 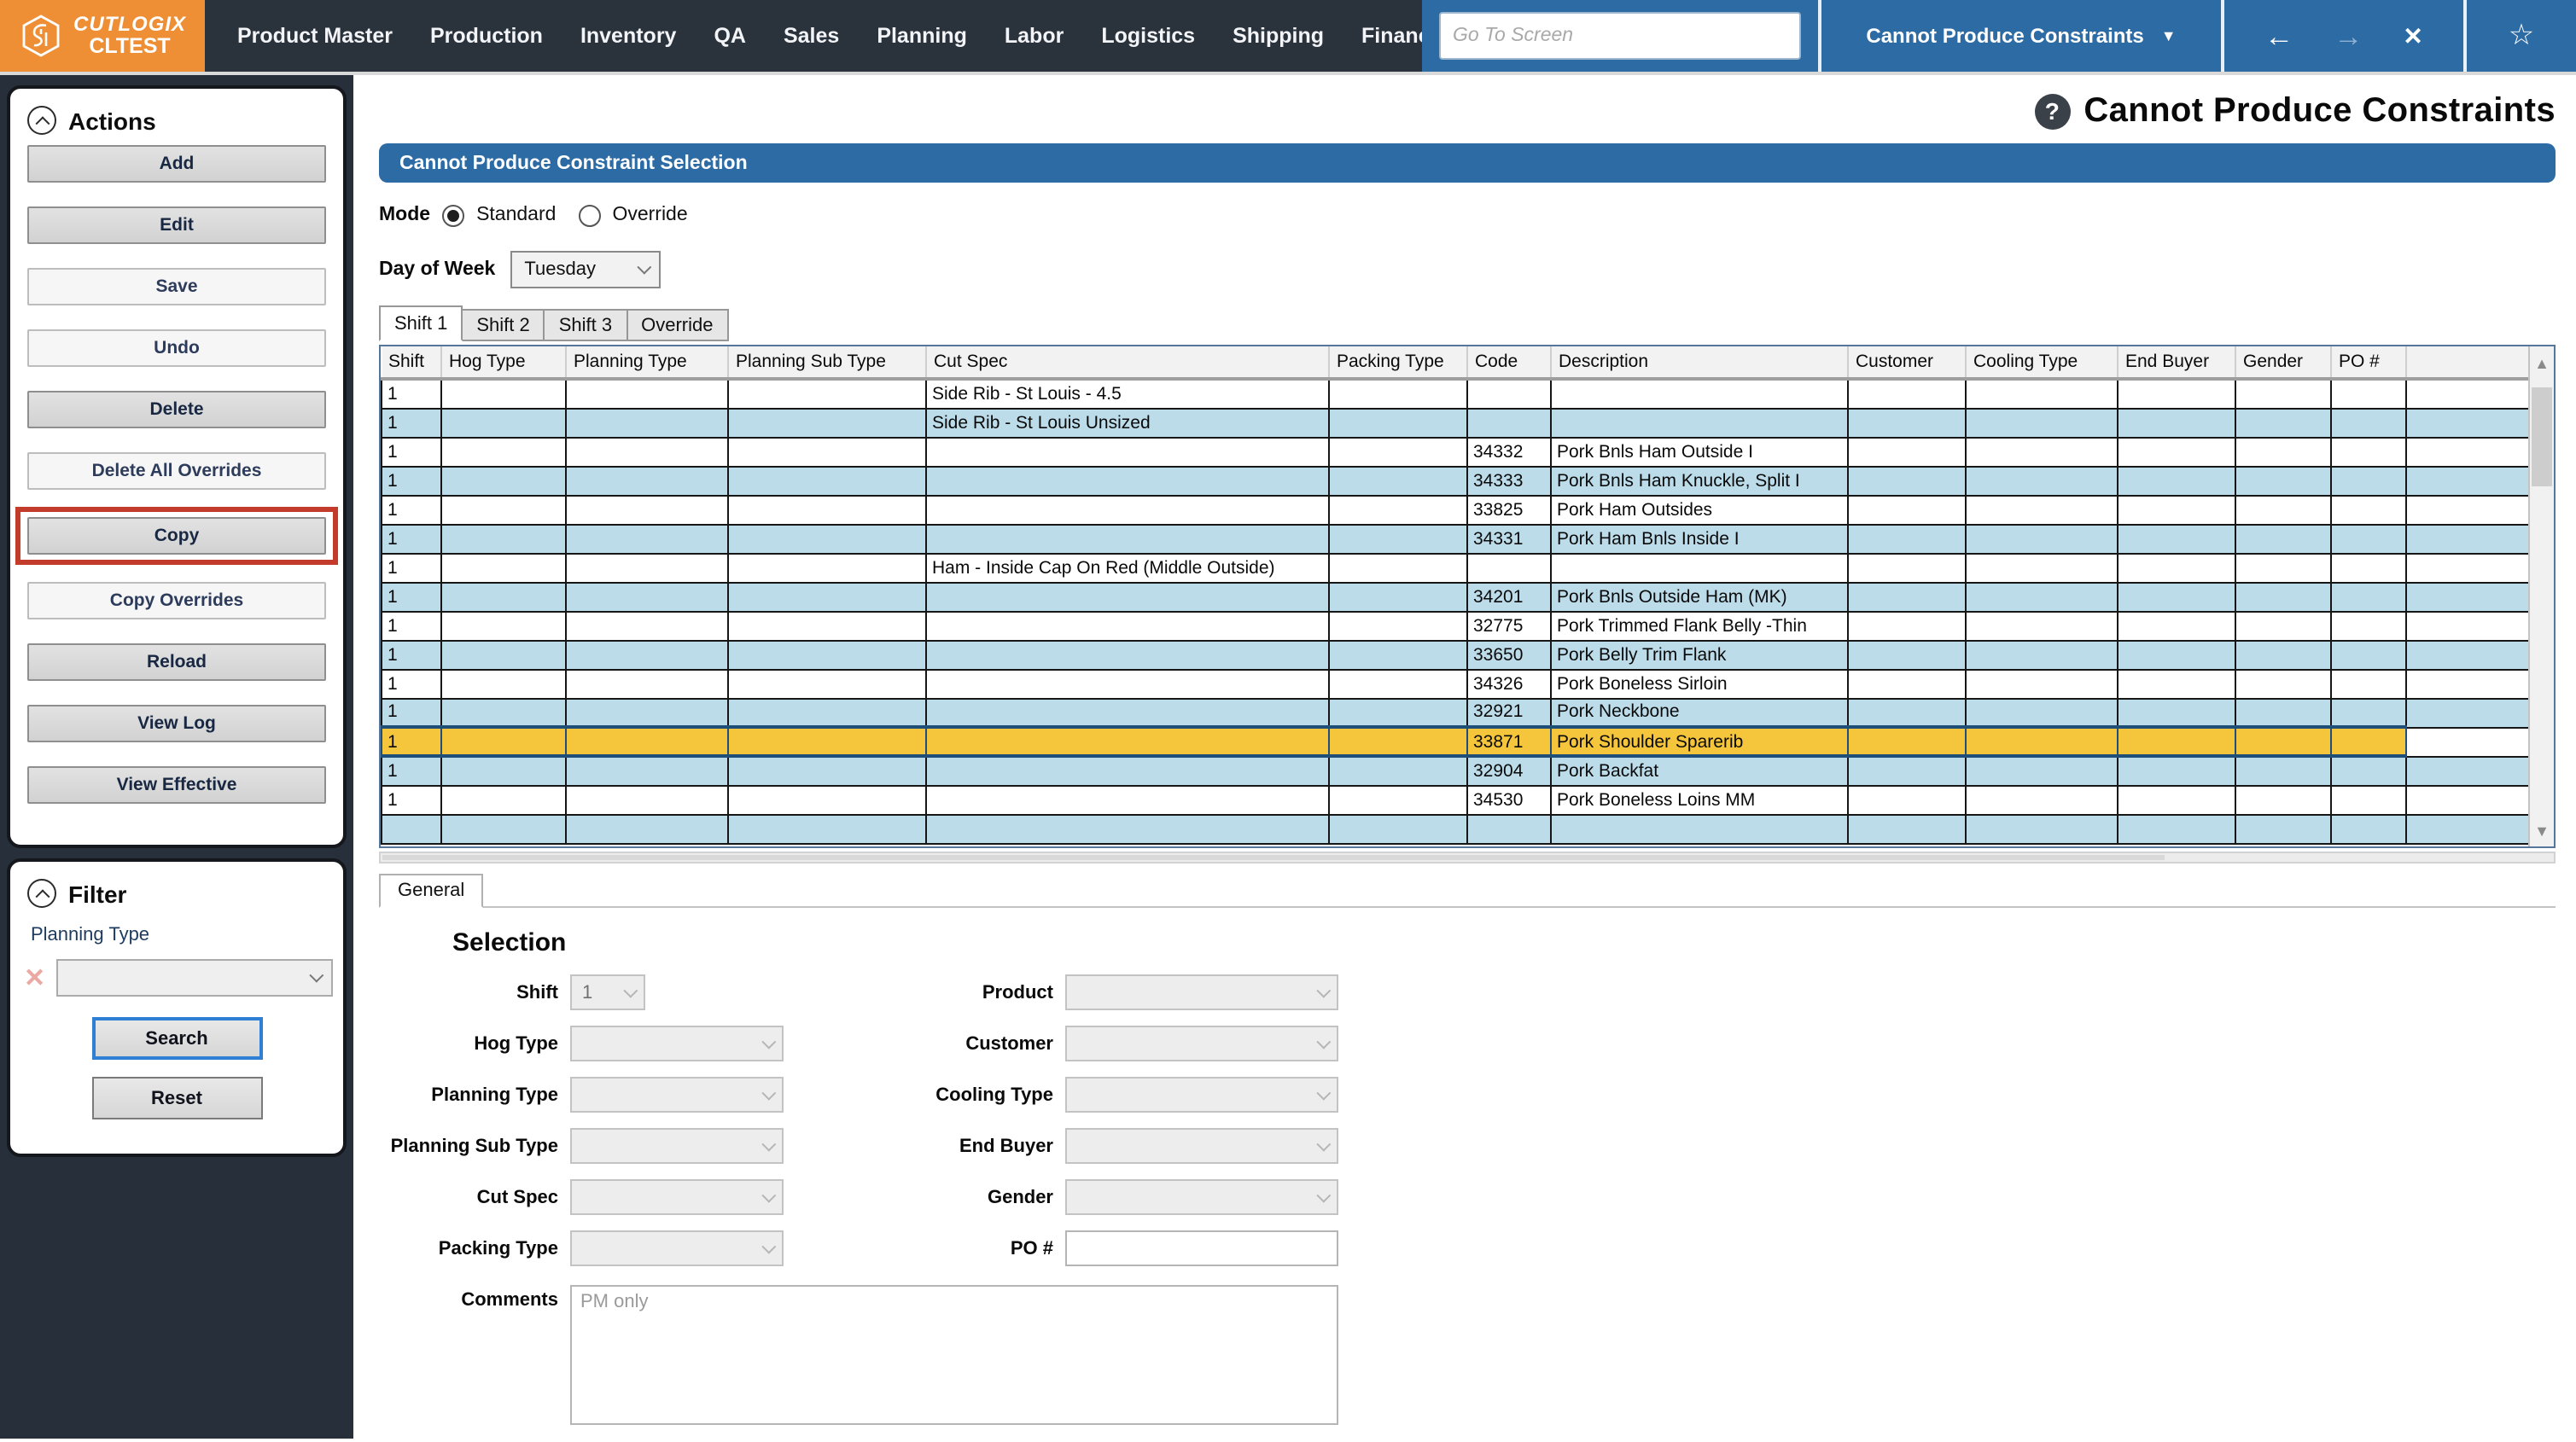 I want to click on cut-spec-dropdown, so click(x=677, y=1197).